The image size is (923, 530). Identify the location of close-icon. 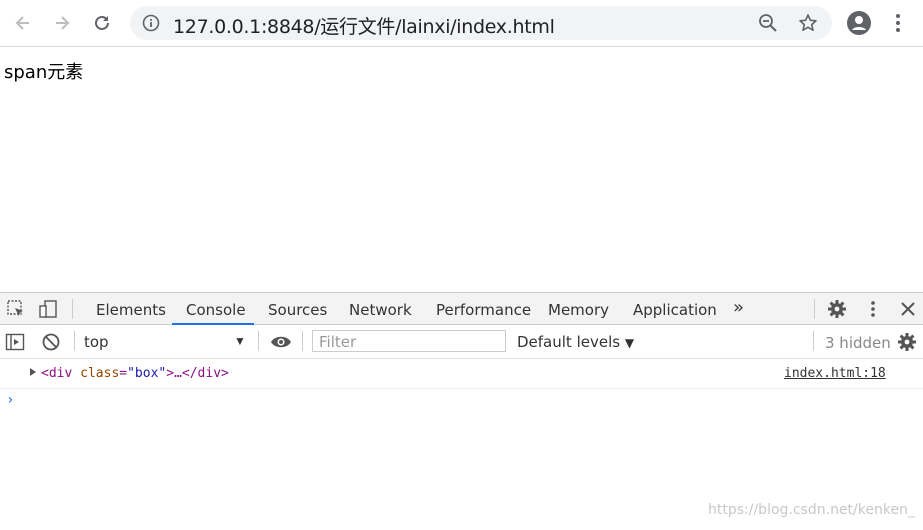
(908, 309).